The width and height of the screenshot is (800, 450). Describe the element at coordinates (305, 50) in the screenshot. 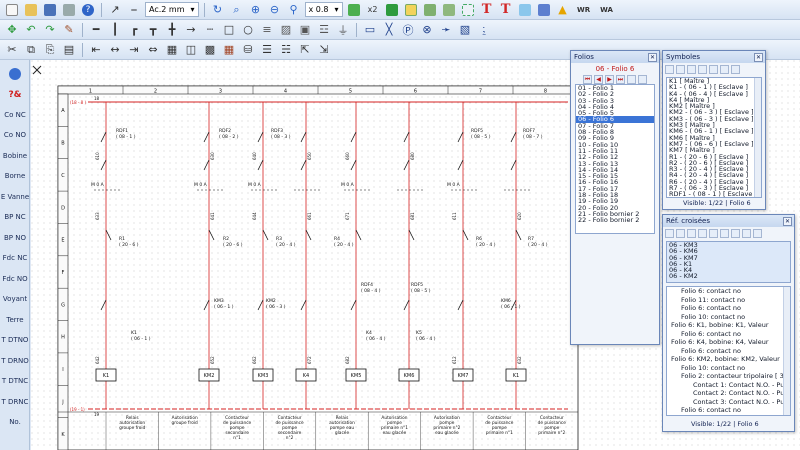

I see `export-icon: ⇱` at that location.